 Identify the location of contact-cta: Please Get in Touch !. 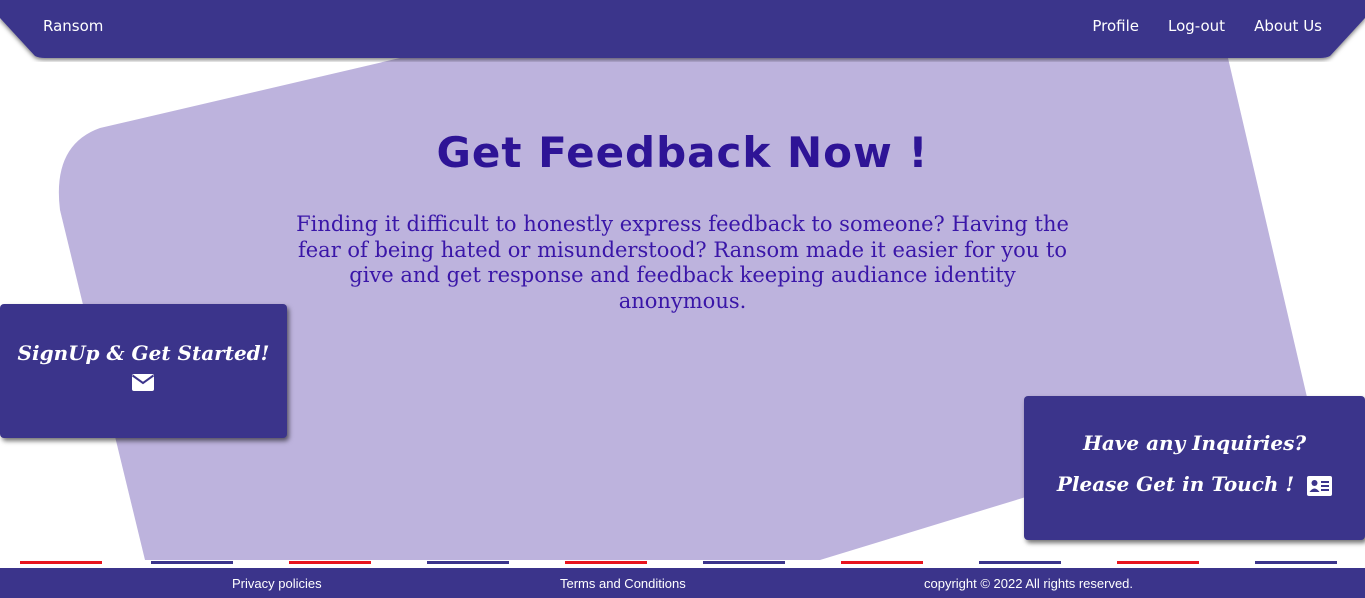
(1194, 484).